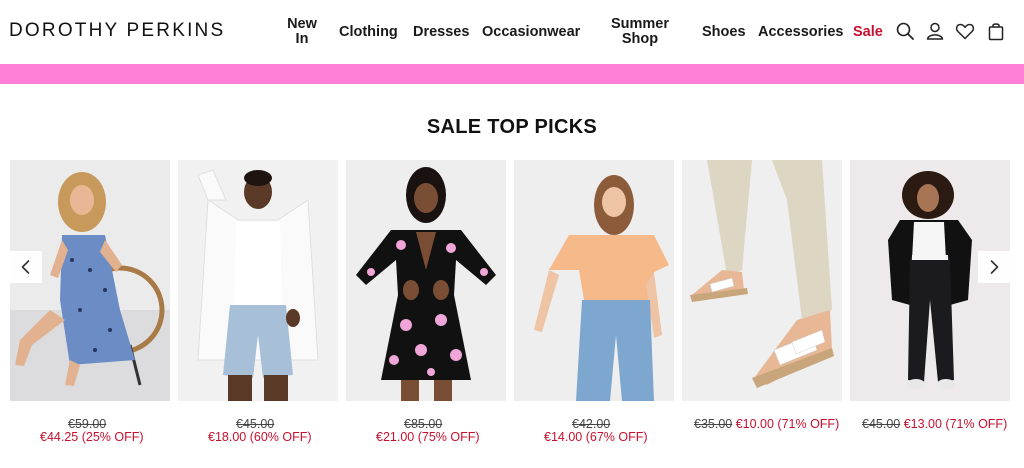 The height and width of the screenshot is (468, 1024). Describe the element at coordinates (640, 32) in the screenshot. I see `nav-summer-shop: Summer Shop` at that location.